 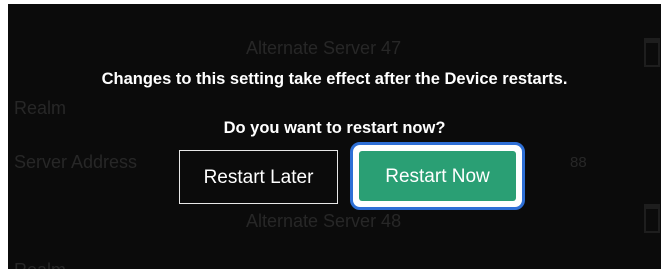 What do you see at coordinates (76, 162) in the screenshot?
I see `server-address-label: Server Address` at bounding box center [76, 162].